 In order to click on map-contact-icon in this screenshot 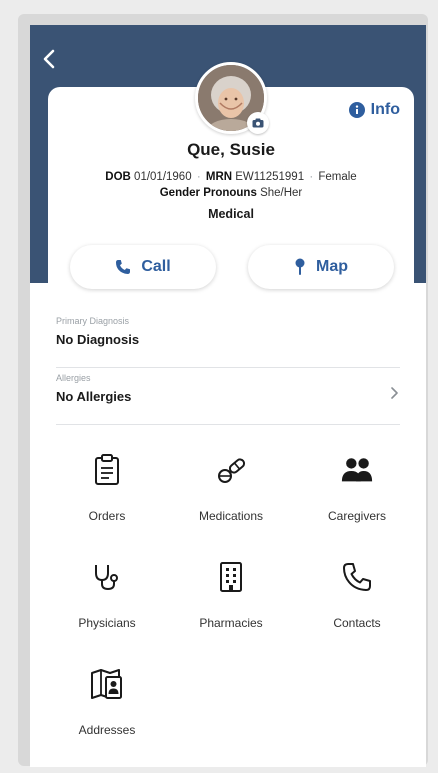, I will do `click(107, 684)`.